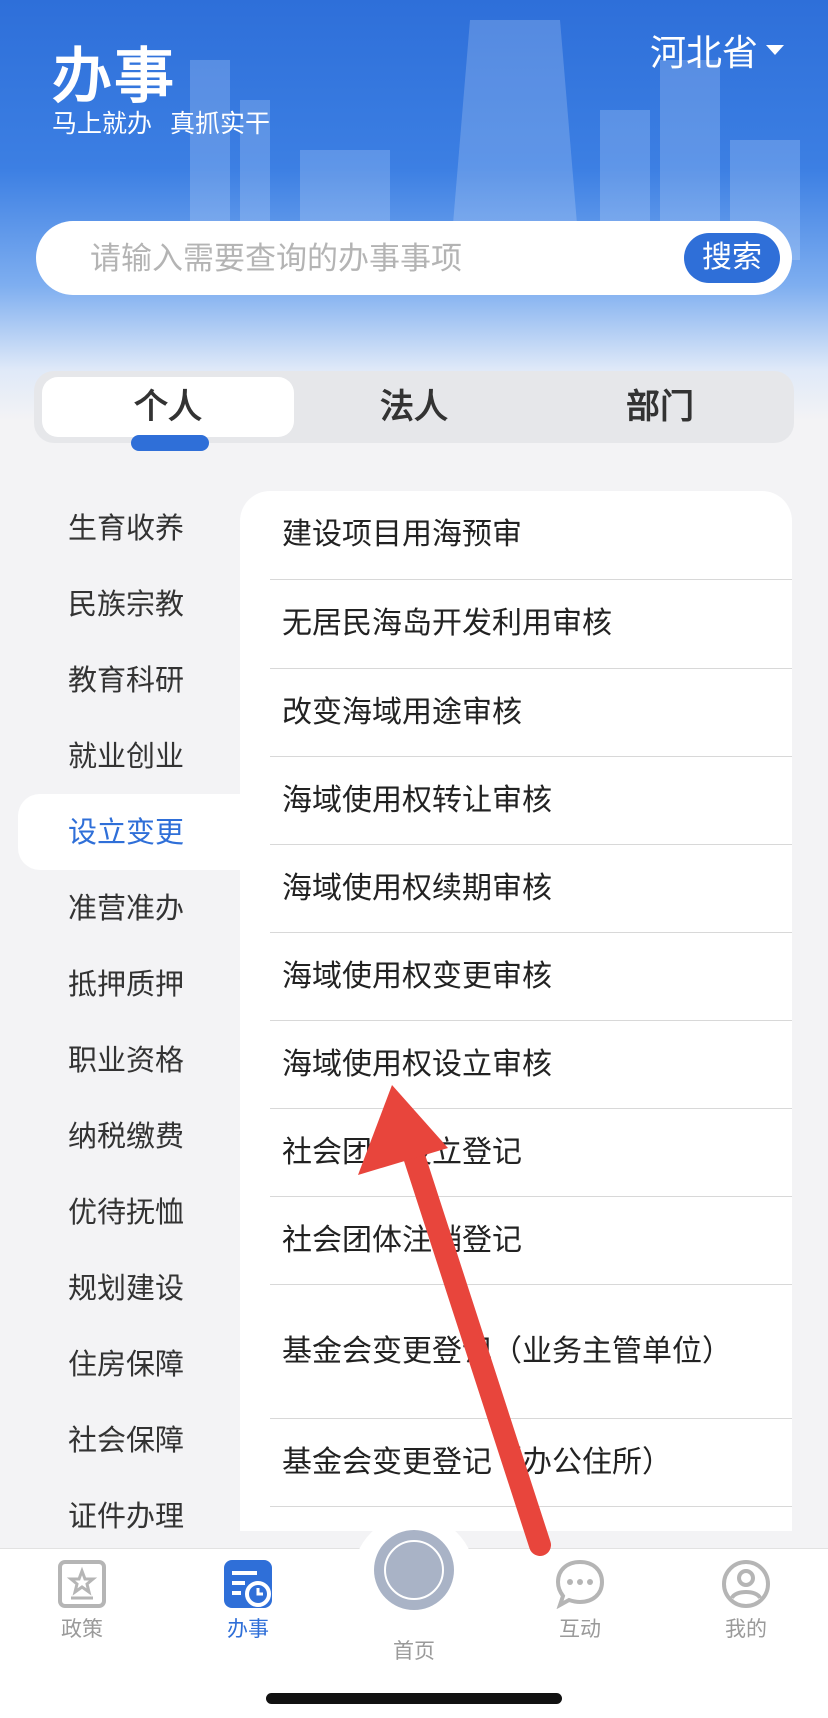  I want to click on service-item: 基金会变更登记（业务主管单位）, so click(531, 1352).